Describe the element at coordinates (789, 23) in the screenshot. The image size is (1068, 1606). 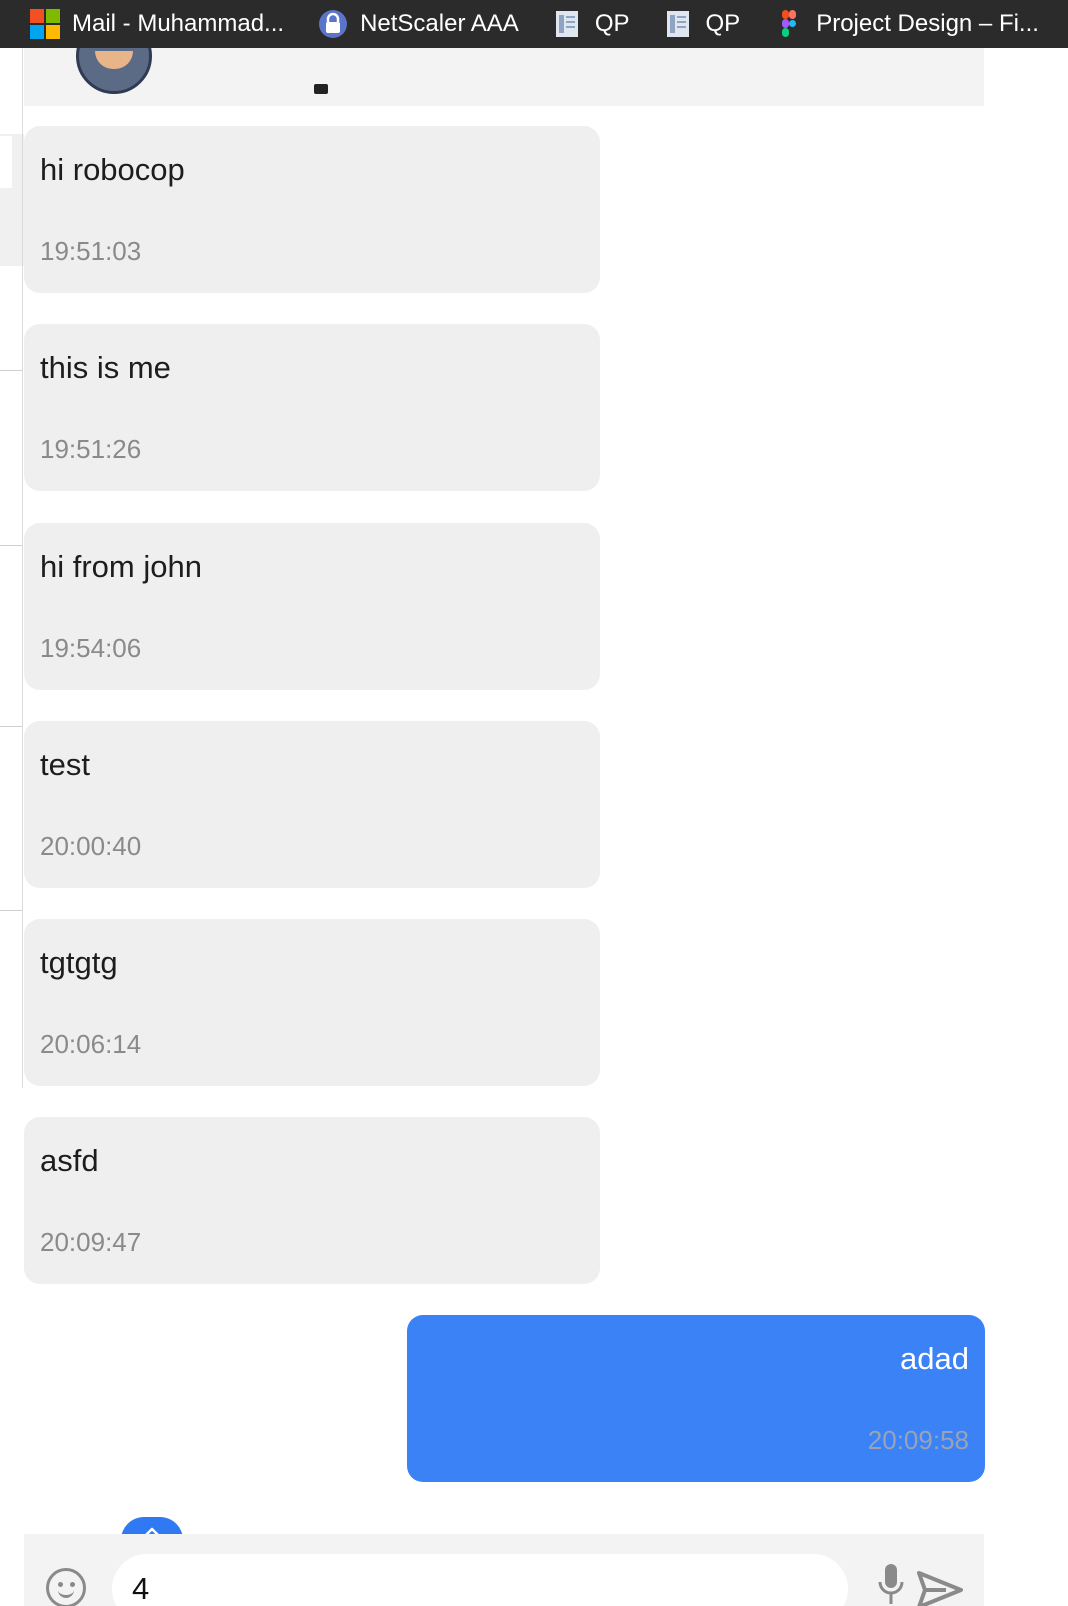
I see `figma-icon` at that location.